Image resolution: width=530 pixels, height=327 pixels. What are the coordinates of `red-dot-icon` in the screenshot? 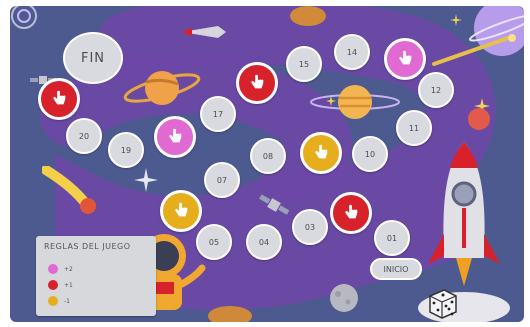 It's located at (53, 285).